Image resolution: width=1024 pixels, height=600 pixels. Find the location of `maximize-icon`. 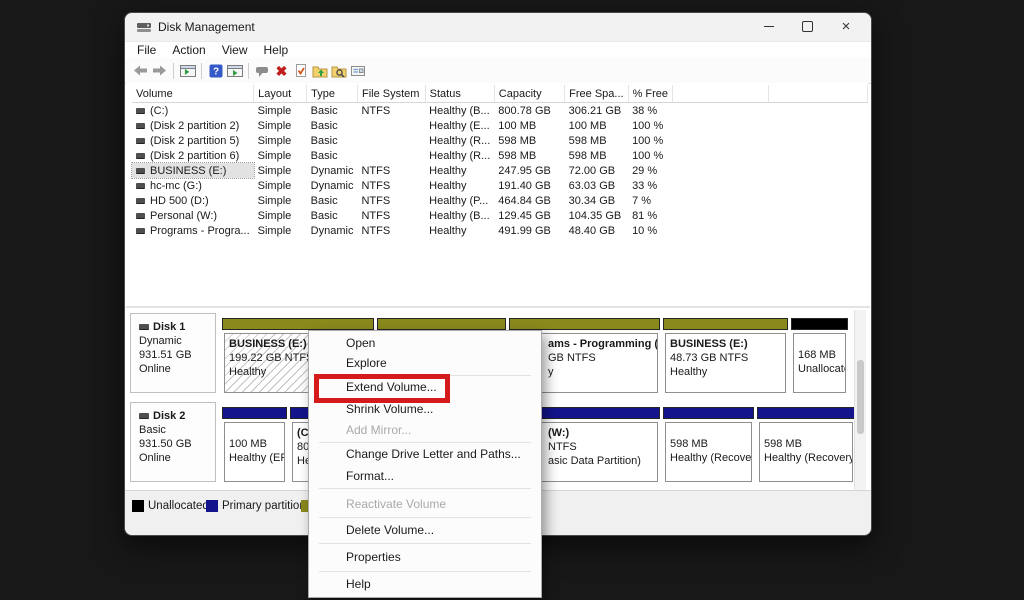

maximize-icon is located at coordinates (807, 26).